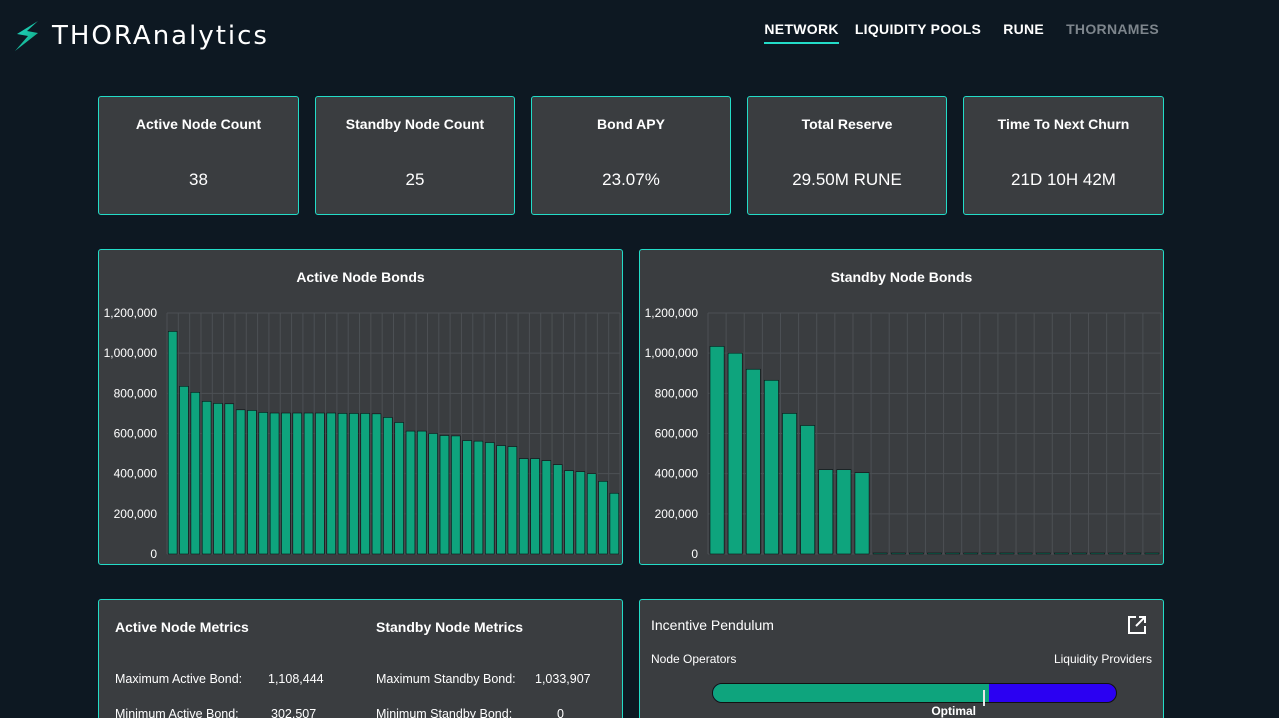 Image resolution: width=1279 pixels, height=718 pixels. Describe the element at coordinates (446, 679) in the screenshot. I see `max-standby-bond-label: Maximum Standby Bond:` at that location.